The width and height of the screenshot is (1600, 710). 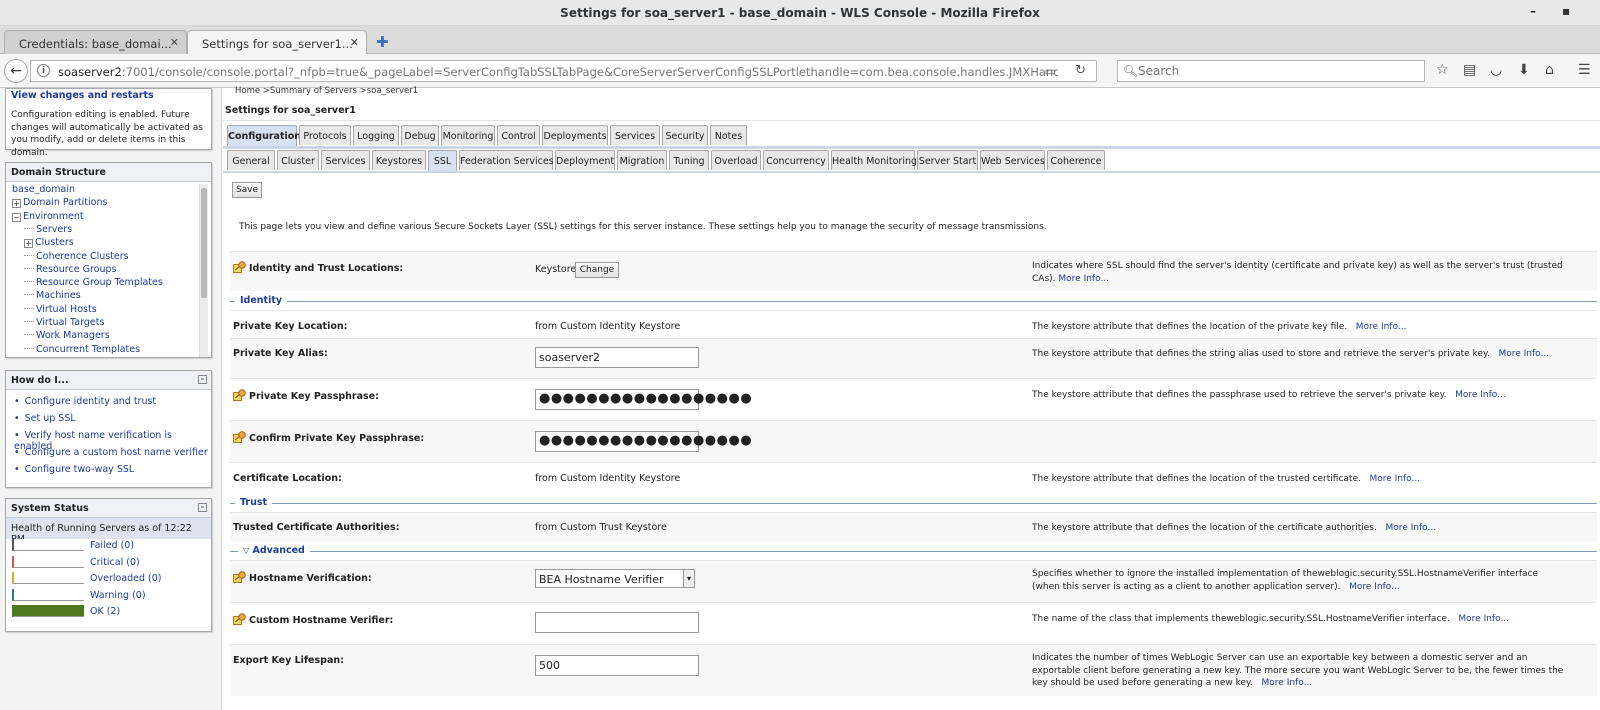 What do you see at coordinates (635, 135) in the screenshot?
I see `tab-services: Services` at bounding box center [635, 135].